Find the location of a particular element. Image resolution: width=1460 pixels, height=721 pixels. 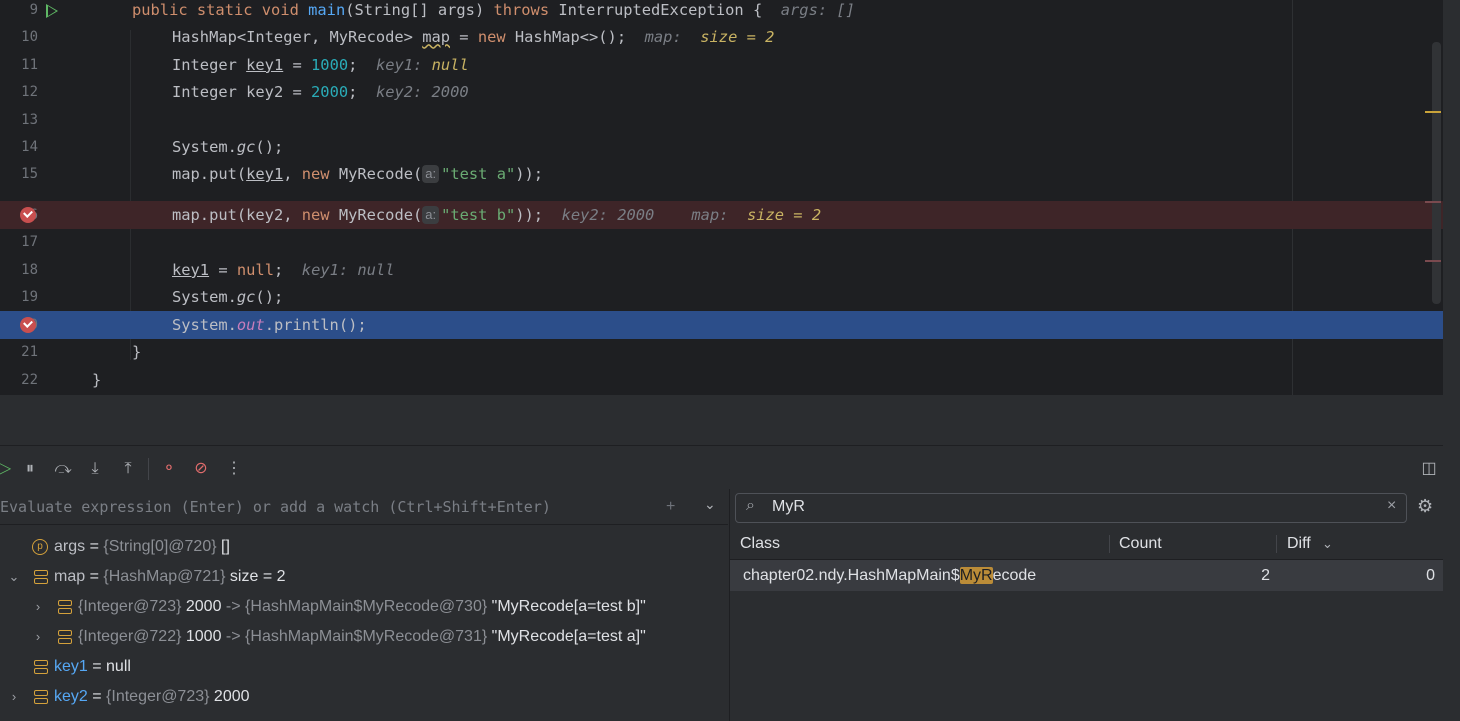

code-line-22: 22 } is located at coordinates (721, 380).